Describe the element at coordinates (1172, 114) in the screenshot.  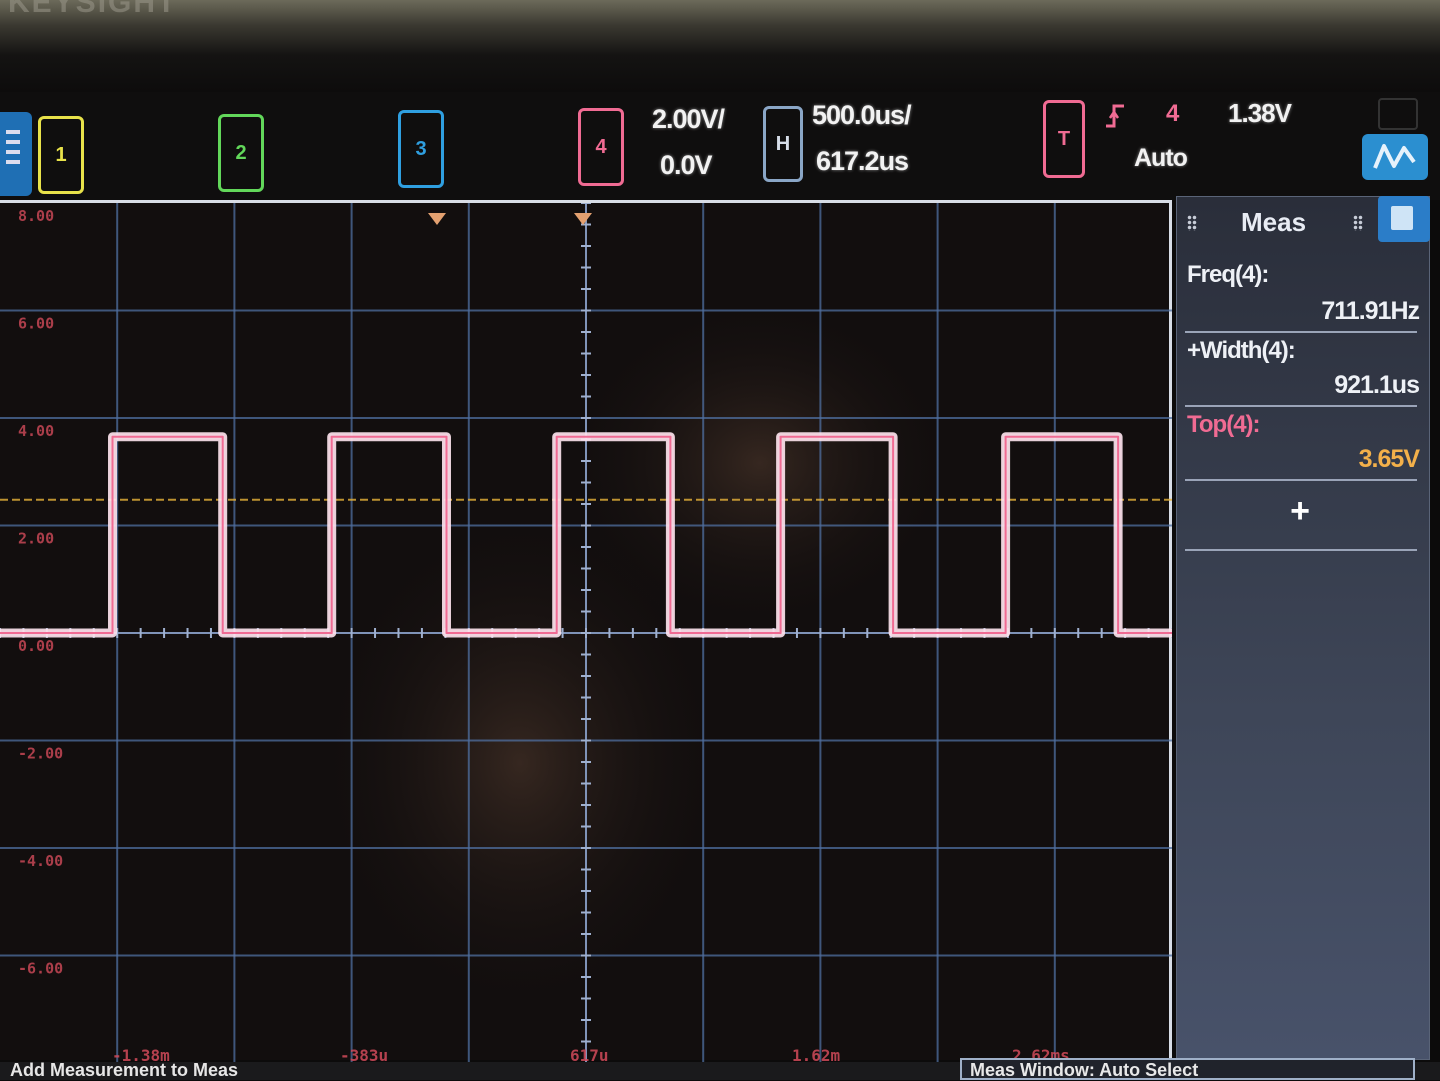
I see `trigger-source: 4` at that location.